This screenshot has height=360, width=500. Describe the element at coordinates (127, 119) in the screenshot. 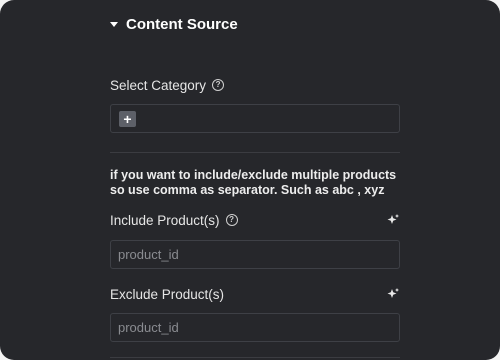

I see `add-category-button: +` at that location.